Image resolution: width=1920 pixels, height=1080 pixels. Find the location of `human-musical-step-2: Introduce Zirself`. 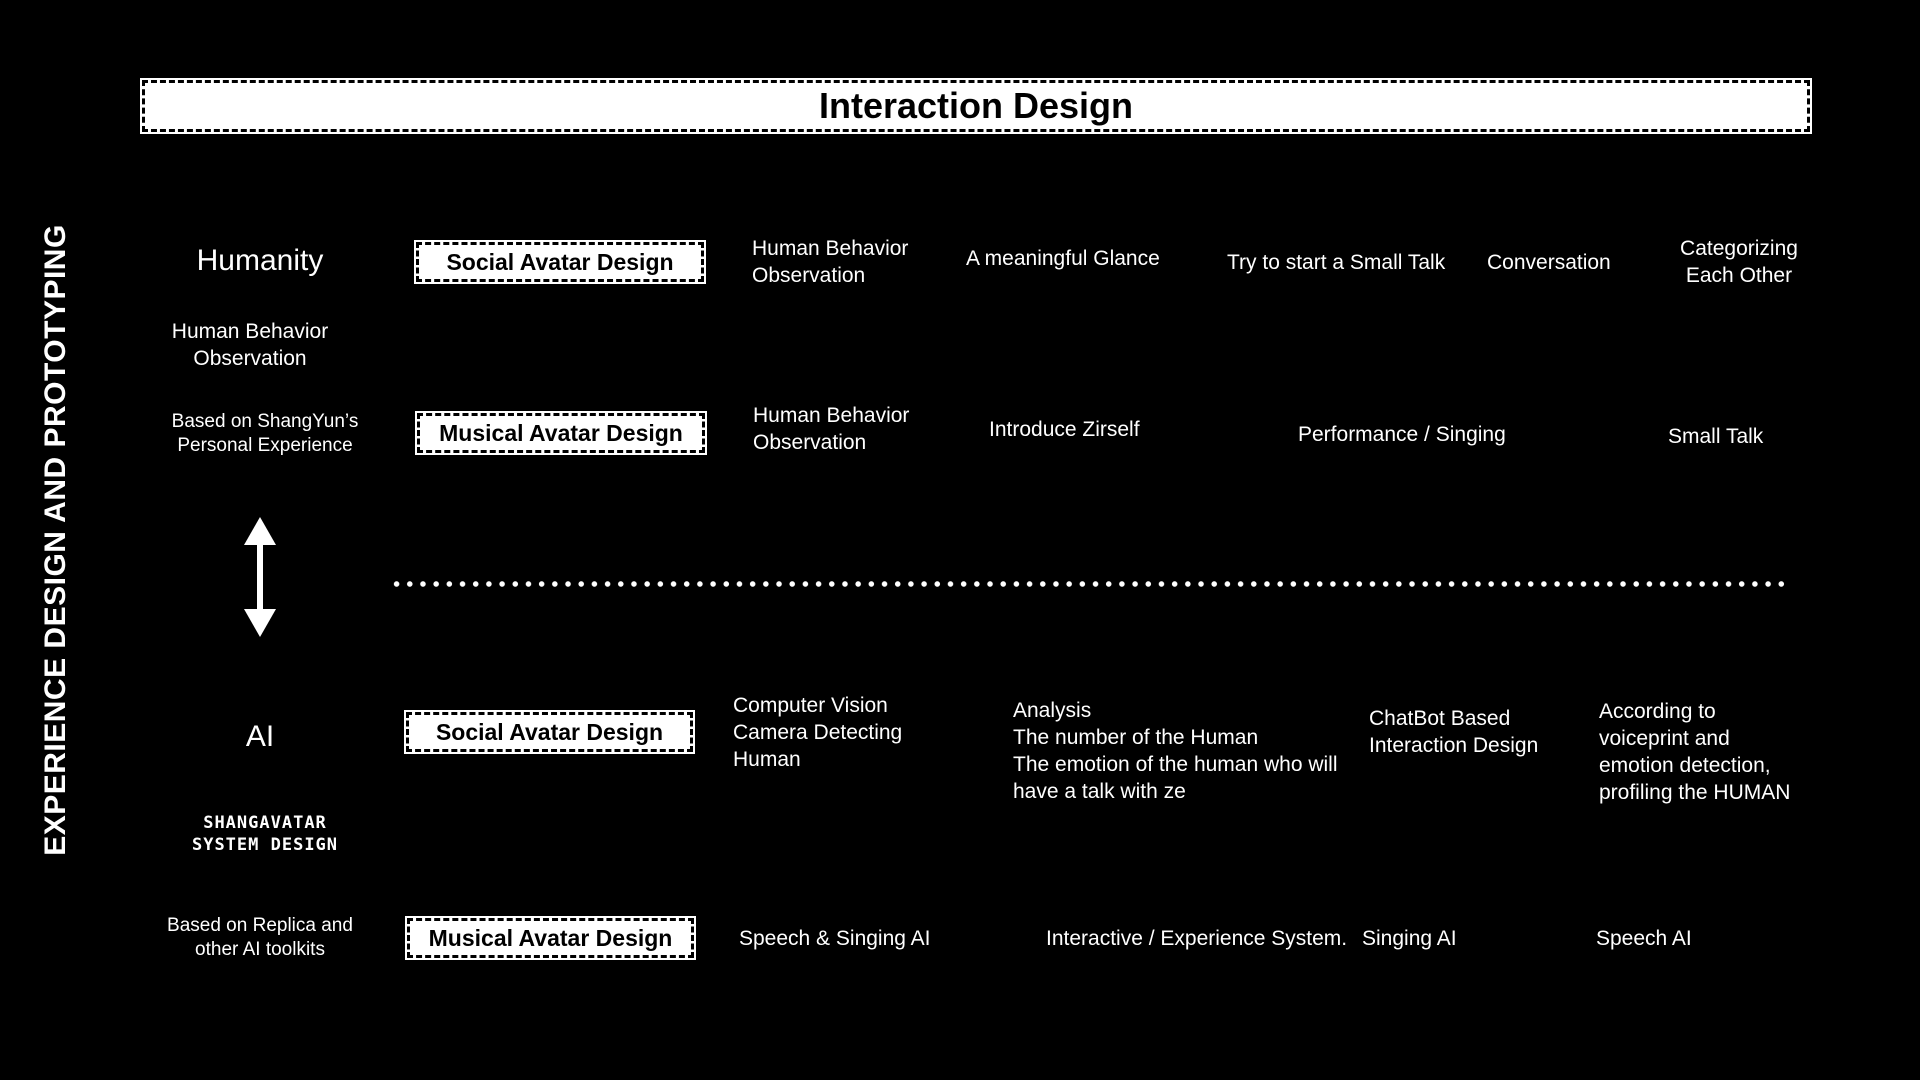

human-musical-step-2: Introduce Zirself is located at coordinates (1064, 429).